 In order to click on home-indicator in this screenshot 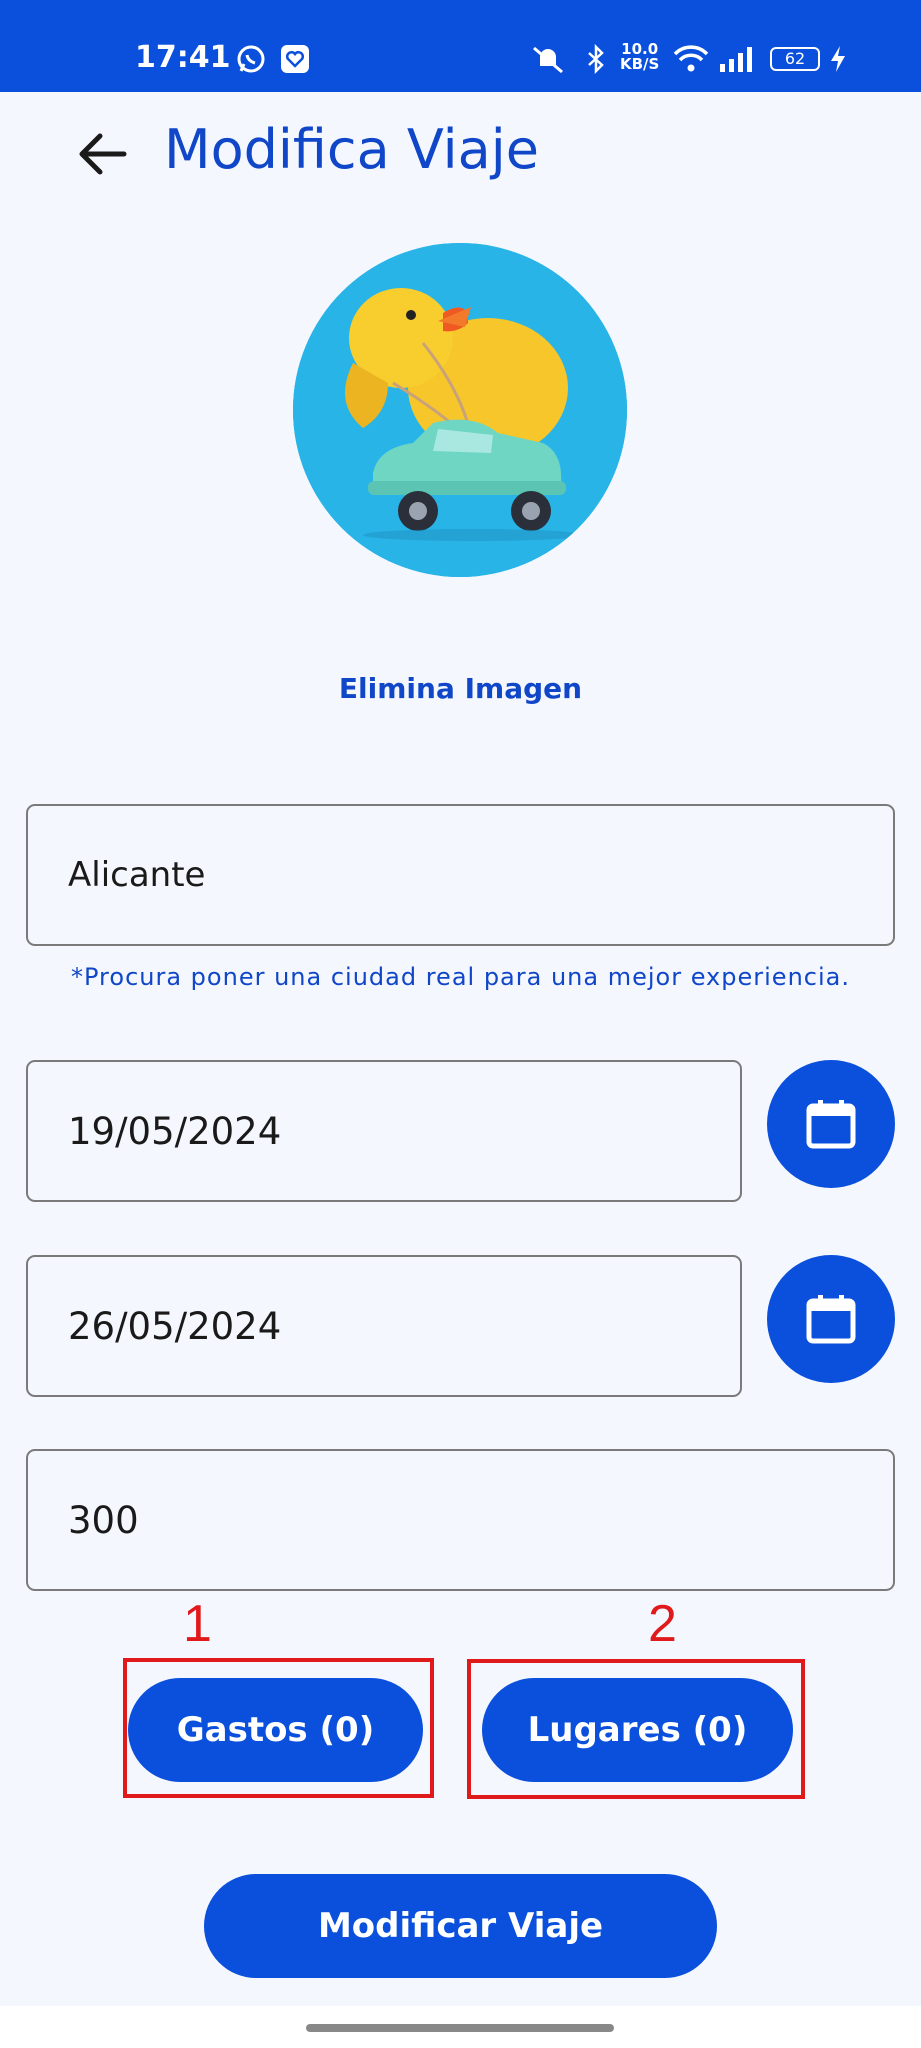, I will do `click(460, 2028)`.